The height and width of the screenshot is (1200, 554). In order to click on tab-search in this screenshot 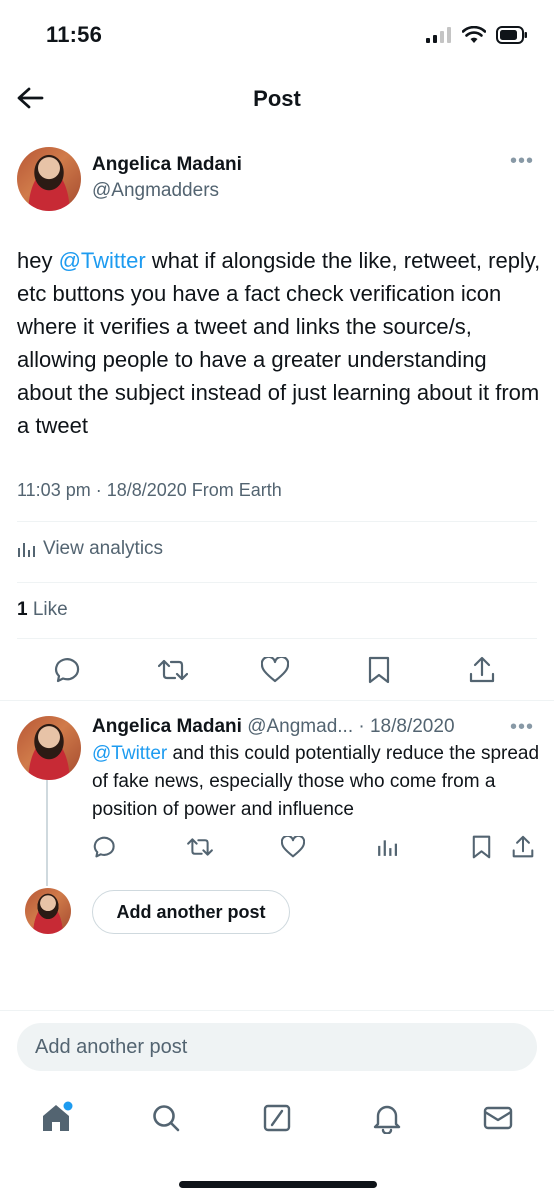, I will do `click(166, 1118)`.